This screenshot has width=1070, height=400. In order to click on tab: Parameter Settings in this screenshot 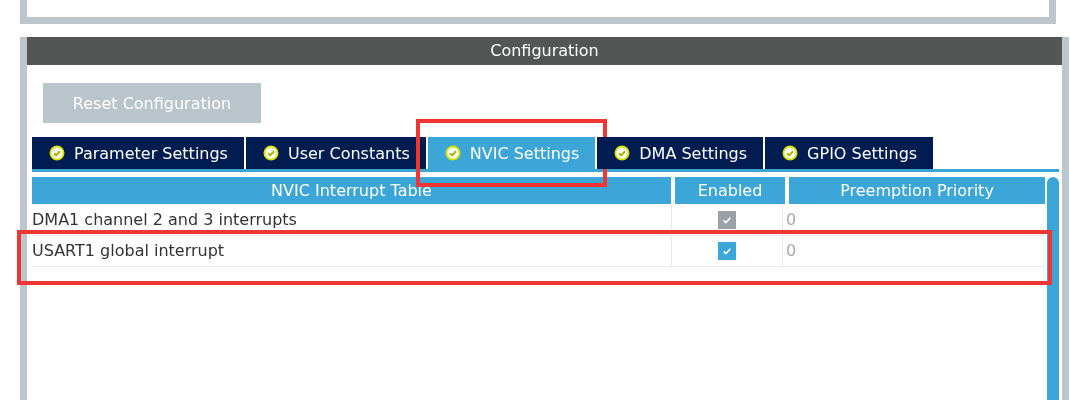, I will do `click(138, 153)`.